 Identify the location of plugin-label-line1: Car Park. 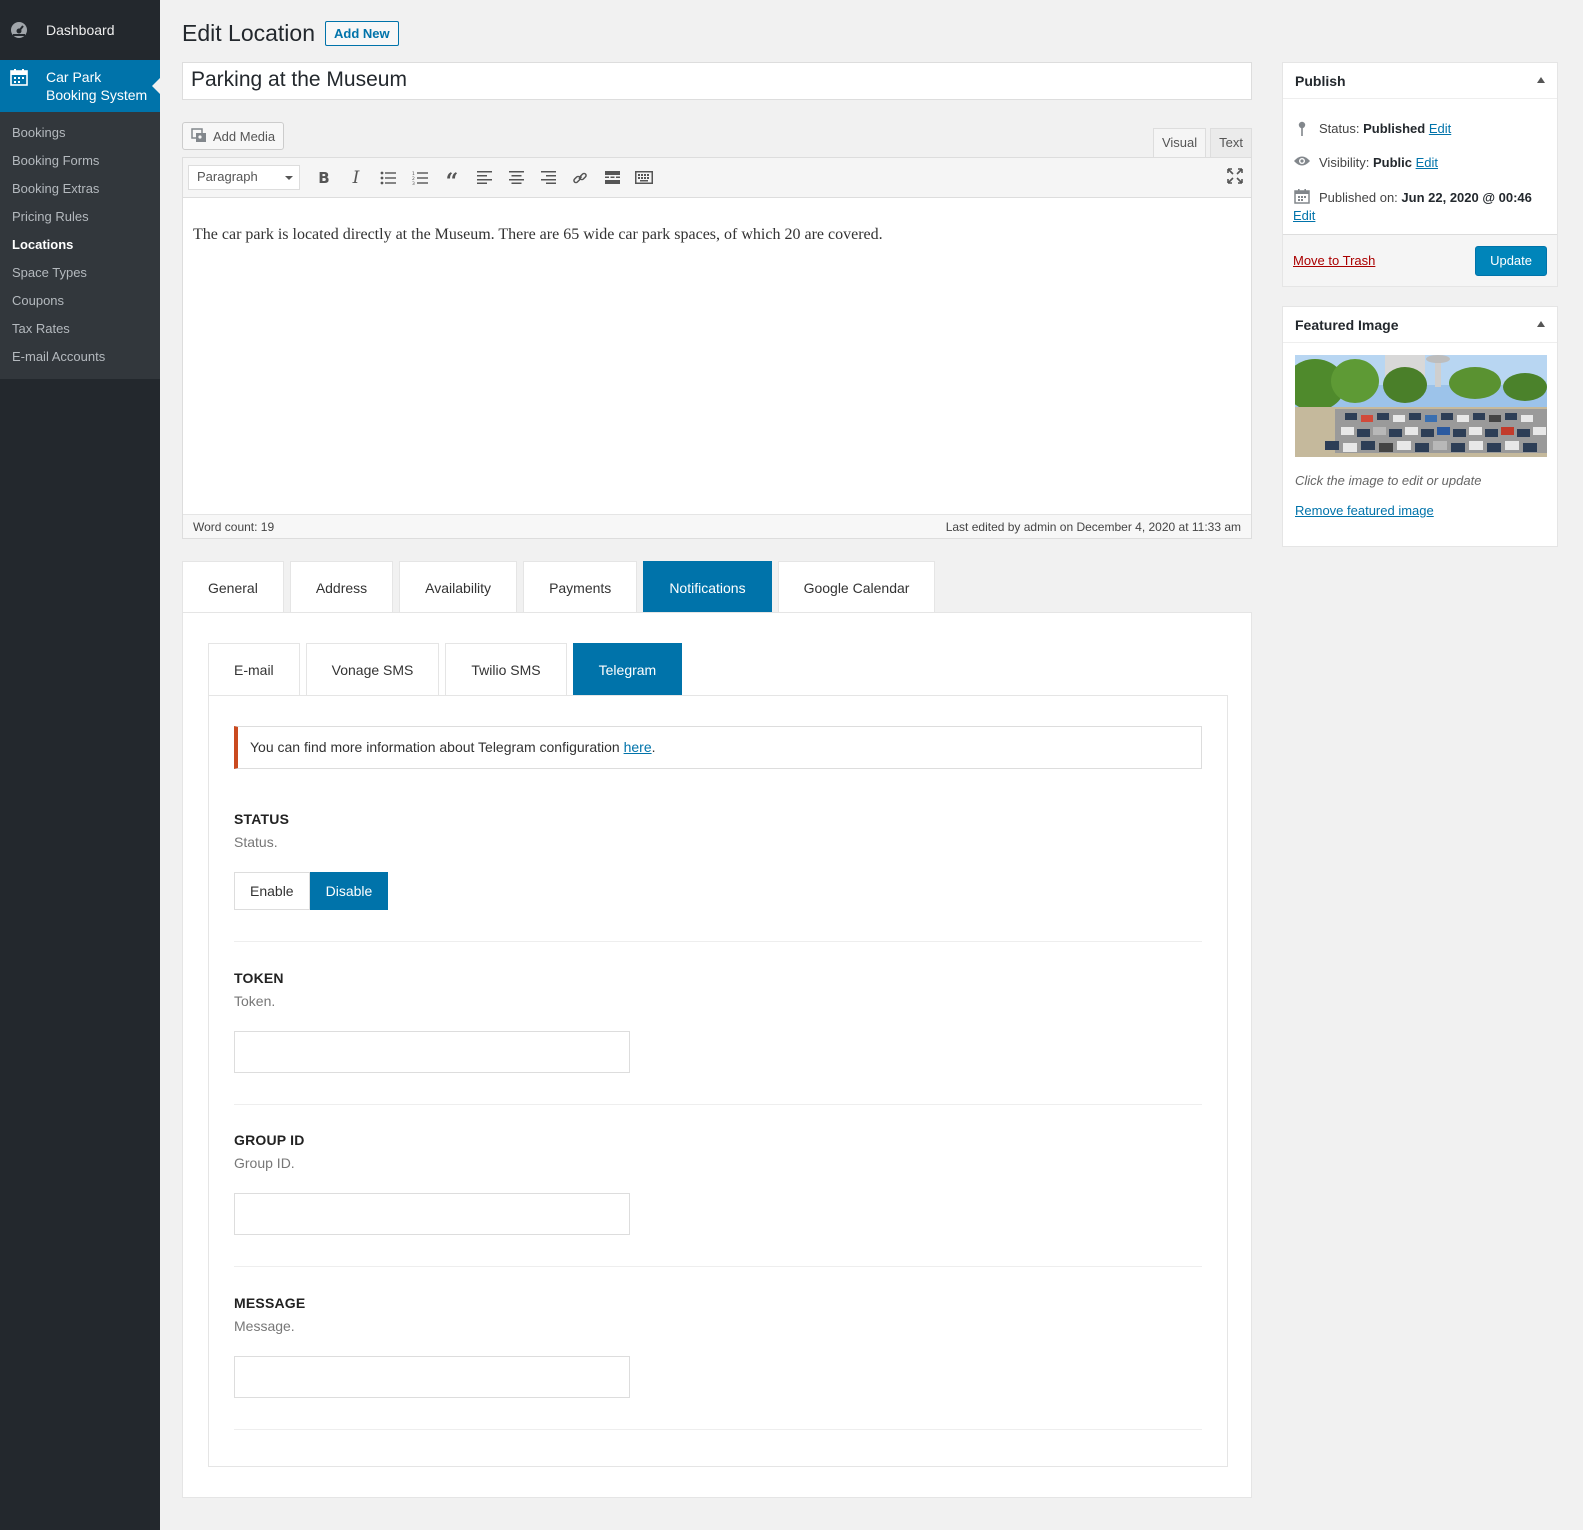
(74, 77).